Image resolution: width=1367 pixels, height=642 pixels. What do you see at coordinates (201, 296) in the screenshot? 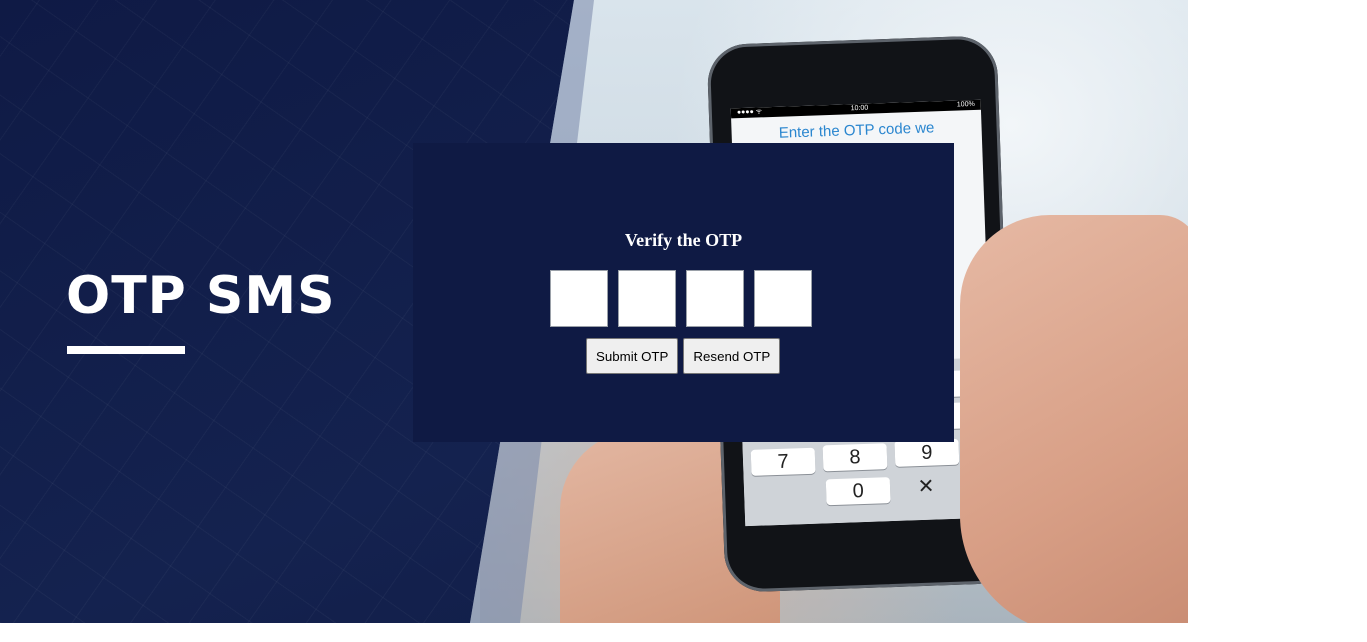
I see `hero-title: OTP SMS` at bounding box center [201, 296].